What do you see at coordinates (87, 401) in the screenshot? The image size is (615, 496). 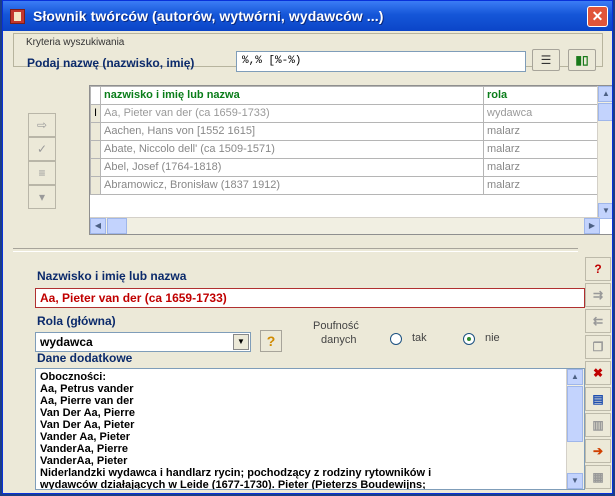 I see `memo-line: Aa, Pierre van der` at bounding box center [87, 401].